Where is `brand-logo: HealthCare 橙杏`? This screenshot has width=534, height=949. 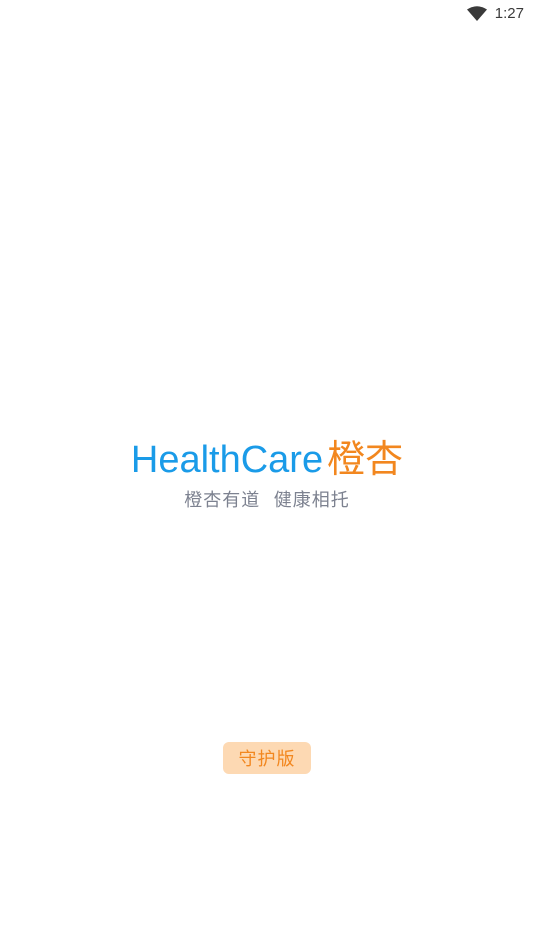 brand-logo: HealthCare 橙杏 is located at coordinates (267, 459).